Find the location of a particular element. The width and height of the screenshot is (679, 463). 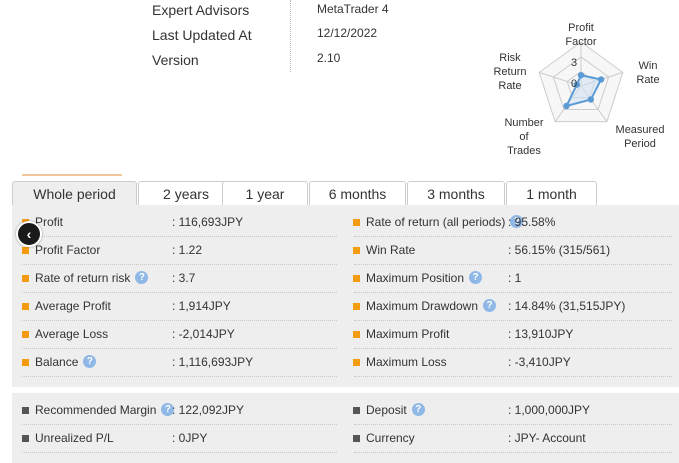

stat-row: Win Rate : 56.15% (315/561) is located at coordinates (508, 250).